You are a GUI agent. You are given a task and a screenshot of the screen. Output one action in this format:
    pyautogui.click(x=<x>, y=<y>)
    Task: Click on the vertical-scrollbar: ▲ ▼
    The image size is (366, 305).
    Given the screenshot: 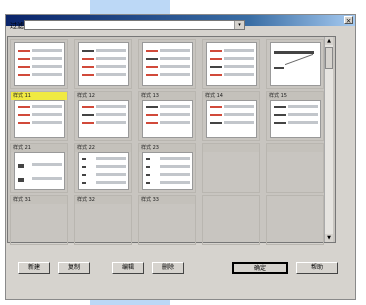 What is the action you would take?
    pyautogui.click(x=328, y=139)
    